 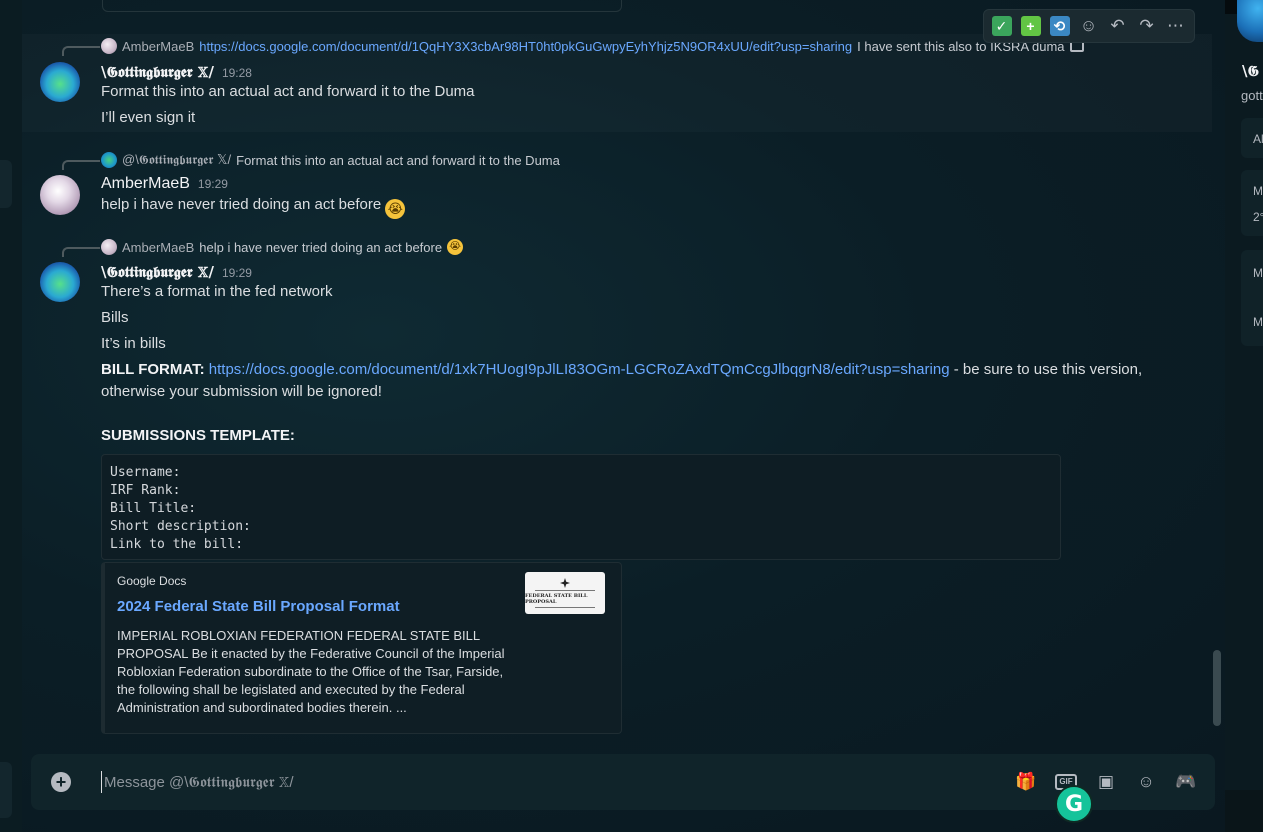 I want to click on timestamp: 19:28, so click(x=237, y=73).